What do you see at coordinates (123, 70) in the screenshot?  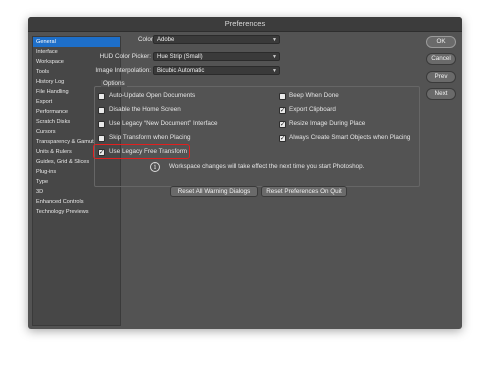 I see `interpolation-label: Image Interpolation:` at bounding box center [123, 70].